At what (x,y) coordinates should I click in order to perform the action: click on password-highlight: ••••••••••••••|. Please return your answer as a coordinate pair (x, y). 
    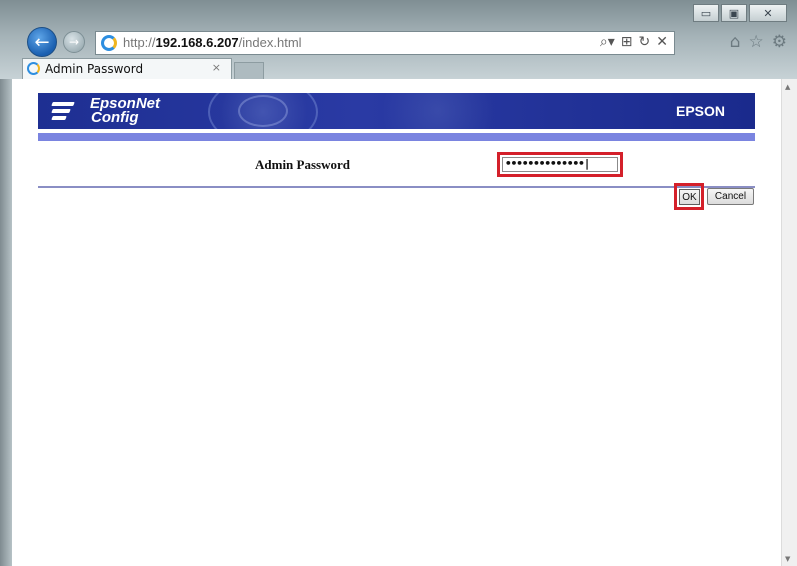
    Looking at the image, I should click on (560, 164).